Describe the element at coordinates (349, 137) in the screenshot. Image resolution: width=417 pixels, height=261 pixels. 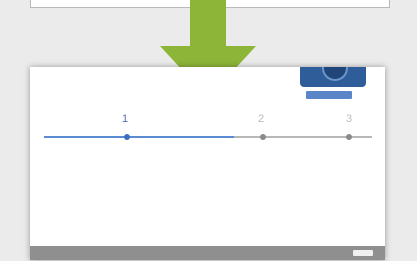
I see `step-3-marker` at that location.